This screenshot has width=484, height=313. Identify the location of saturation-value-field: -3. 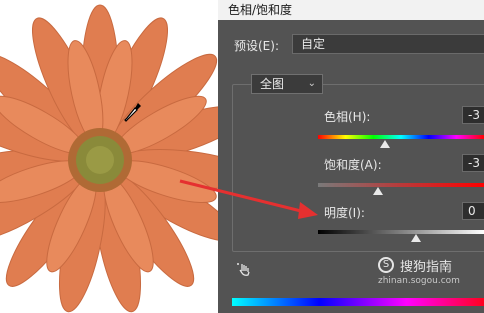
(473, 163).